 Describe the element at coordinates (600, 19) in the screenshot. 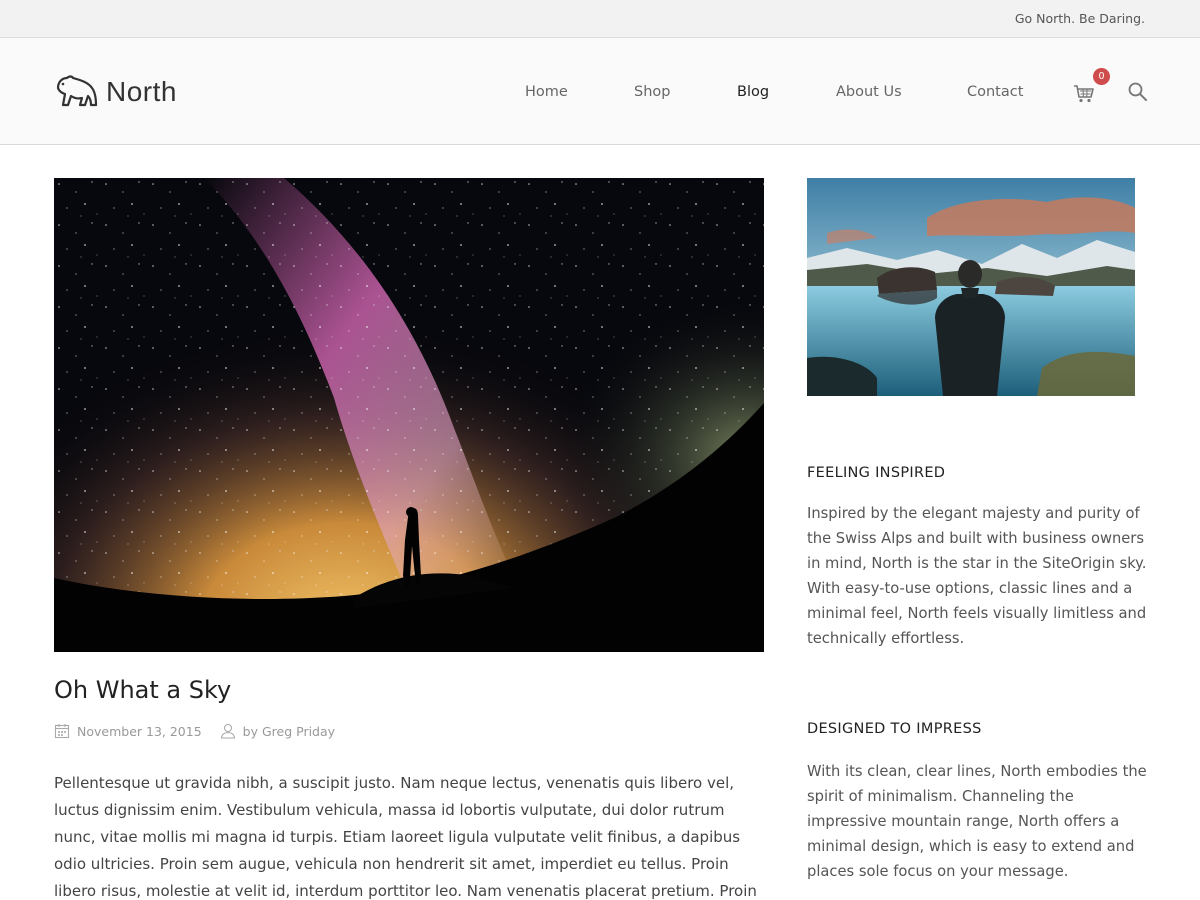

I see `top-bar: Go North. Be Daring.` at that location.